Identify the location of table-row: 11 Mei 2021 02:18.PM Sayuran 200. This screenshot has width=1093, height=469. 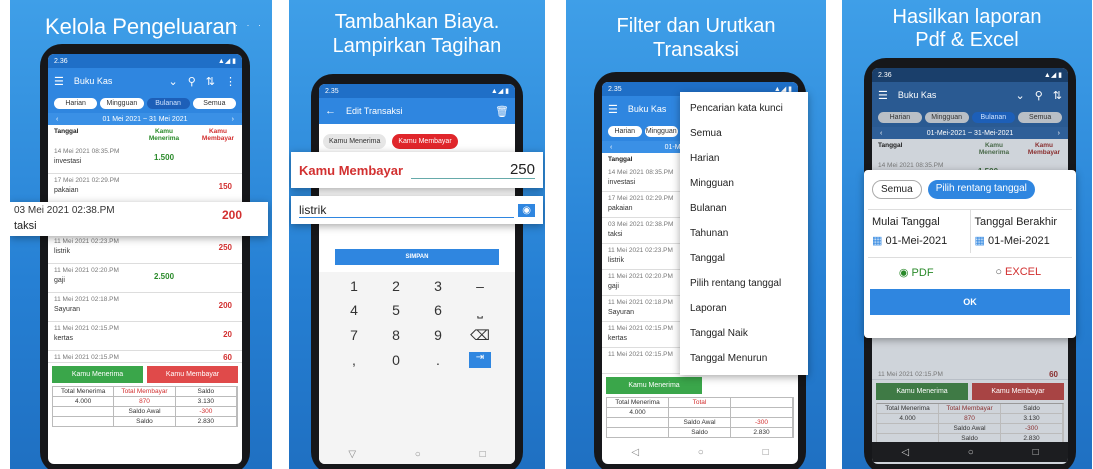
(145, 307).